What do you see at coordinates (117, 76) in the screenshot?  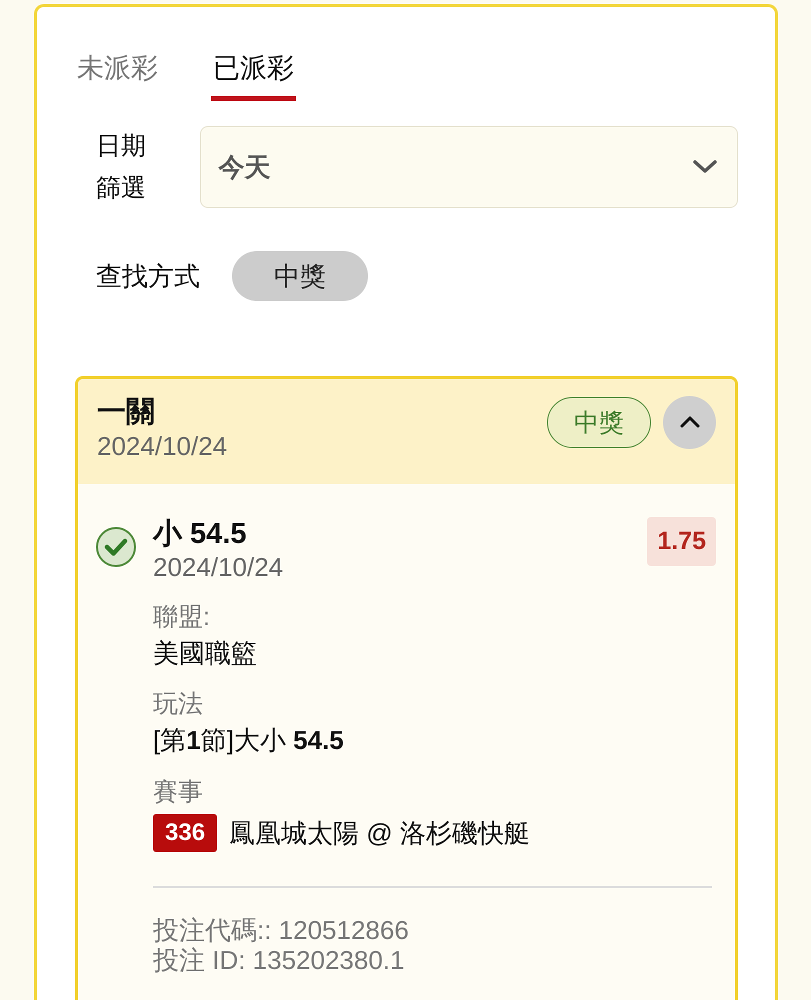 I see `tab: 未派彩` at bounding box center [117, 76].